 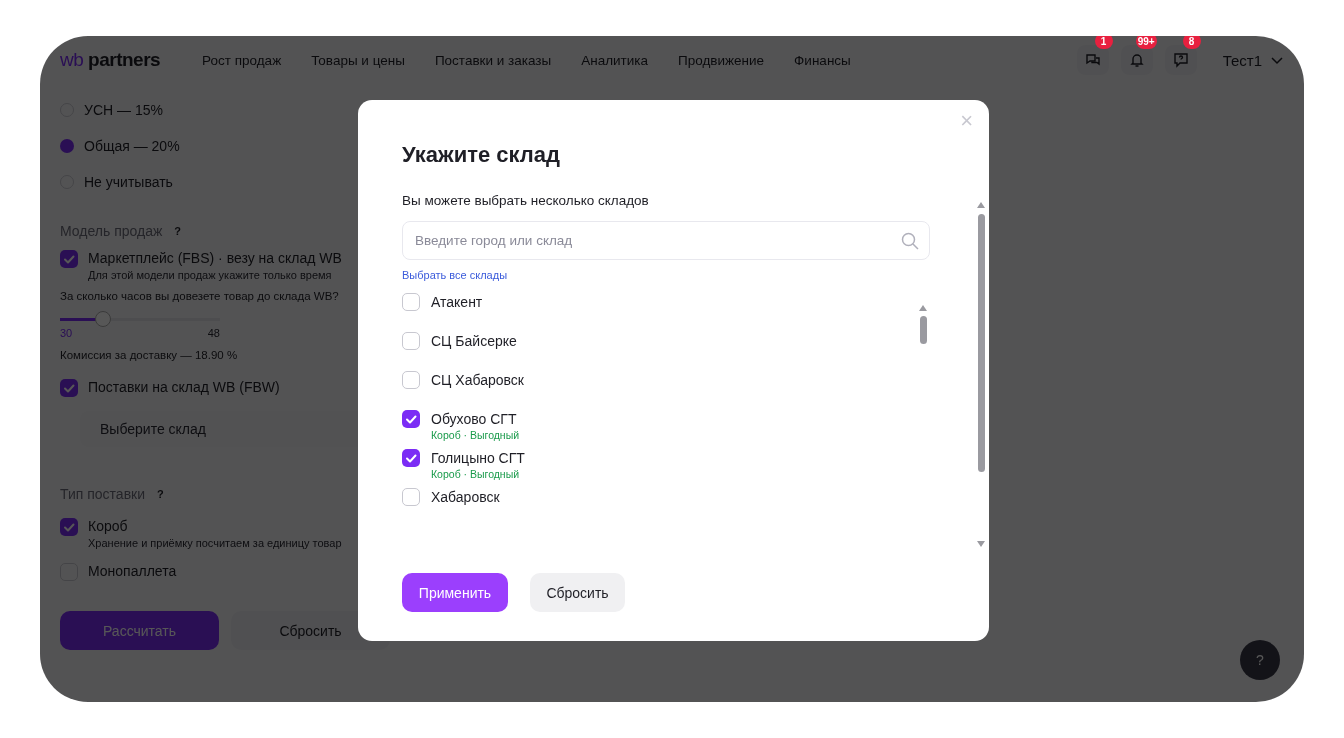 What do you see at coordinates (67, 146) in the screenshot?
I see `radio-button` at bounding box center [67, 146].